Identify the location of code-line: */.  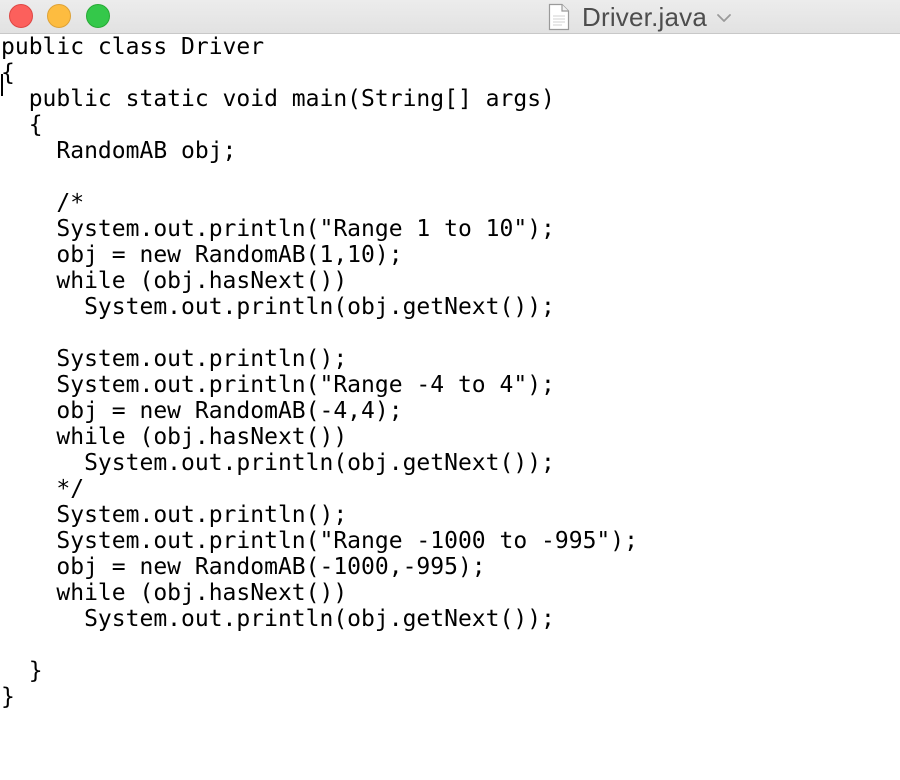
(43, 489).